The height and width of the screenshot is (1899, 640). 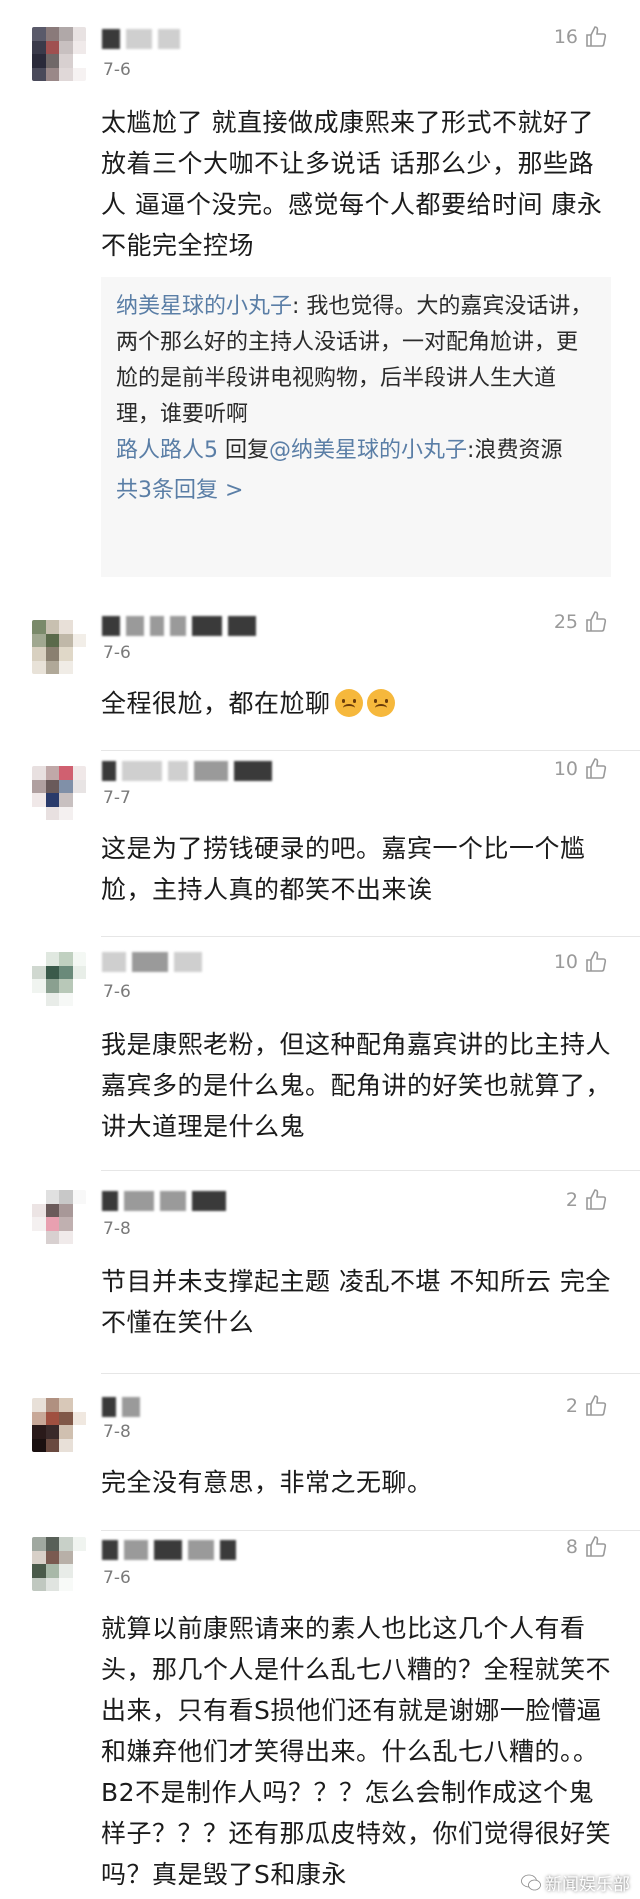 What do you see at coordinates (267, 1482) in the screenshot?
I see `comment-text: 完全没有意思，非常之无聊。` at bounding box center [267, 1482].